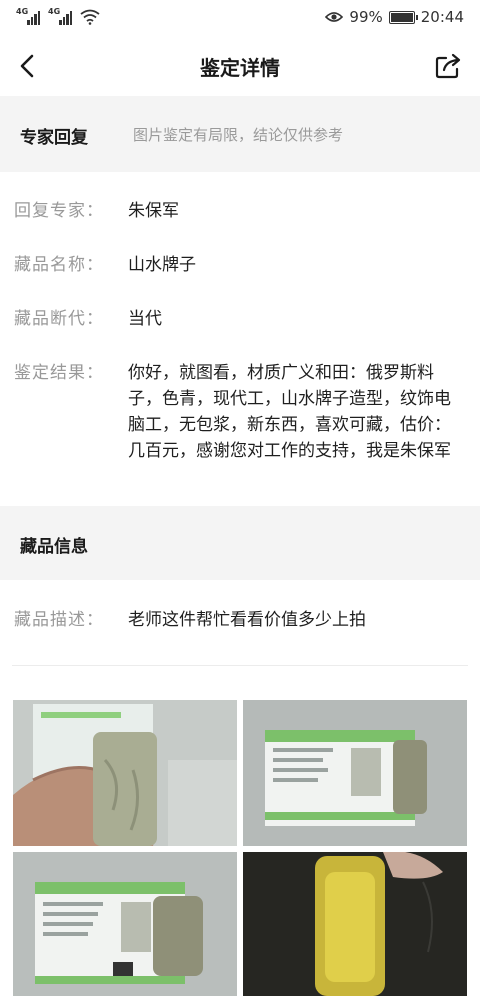  I want to click on item-name-value: 山水牌子, so click(162, 265).